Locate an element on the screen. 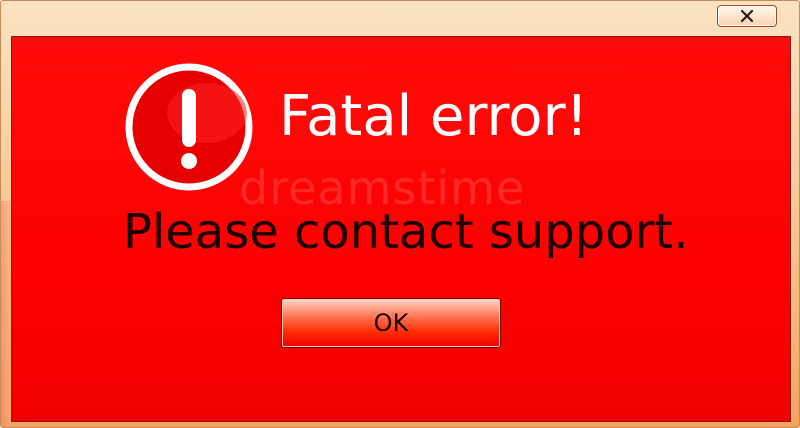  close-button is located at coordinates (747, 16).